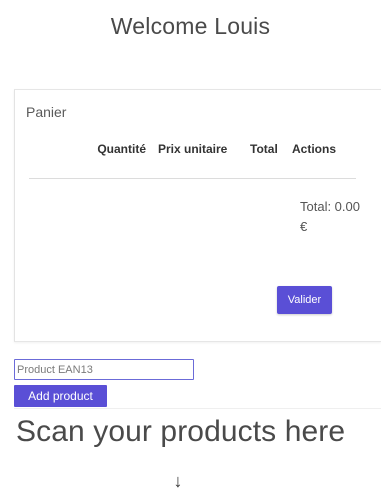 The height and width of the screenshot is (501, 381). What do you see at coordinates (197, 408) in the screenshot?
I see `divider` at bounding box center [197, 408].